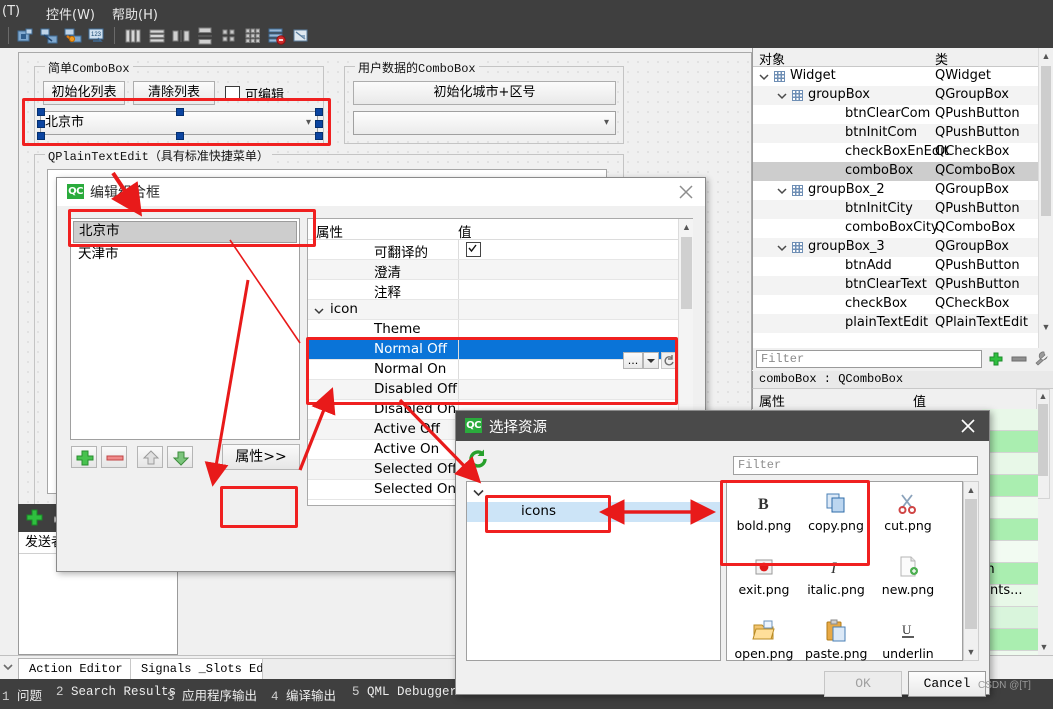 Image resolution: width=1053 pixels, height=709 pixels. I want to click on status-item-application-output: 3 应用程序输出, so click(212, 694).